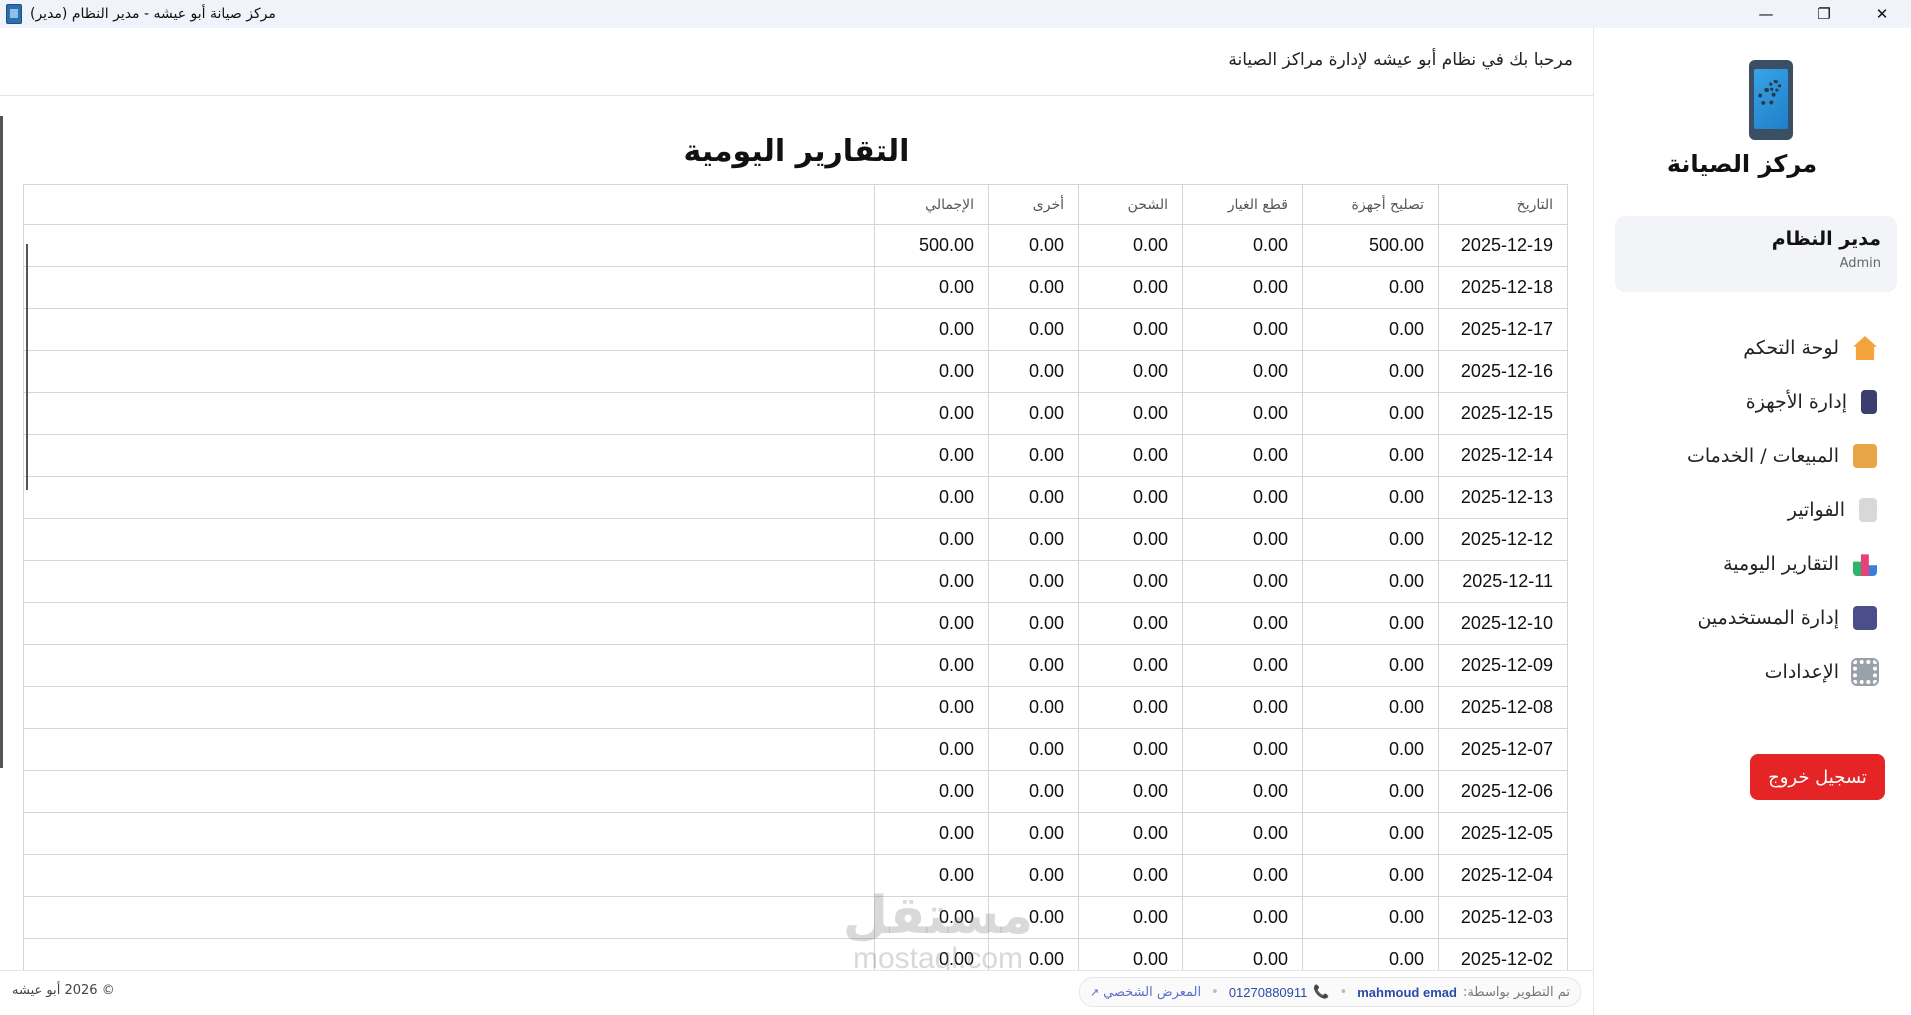 The image size is (1911, 1015). What do you see at coordinates (795, 749) in the screenshot?
I see `table-row: 2025-12-07 0.00 0.00 0.00 0.00 0.00` at bounding box center [795, 749].